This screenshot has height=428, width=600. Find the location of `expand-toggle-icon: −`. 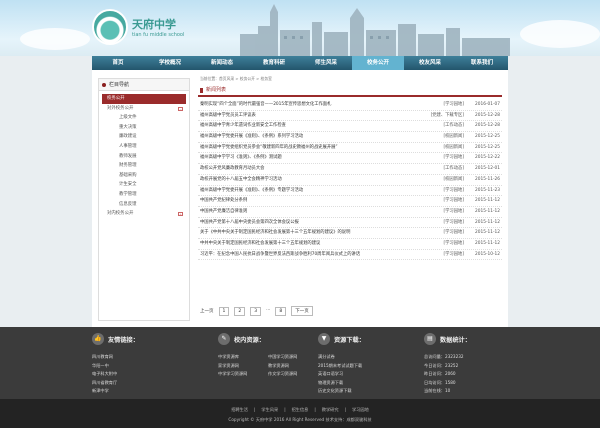

expand-toggle-icon: − is located at coordinates (180, 108).